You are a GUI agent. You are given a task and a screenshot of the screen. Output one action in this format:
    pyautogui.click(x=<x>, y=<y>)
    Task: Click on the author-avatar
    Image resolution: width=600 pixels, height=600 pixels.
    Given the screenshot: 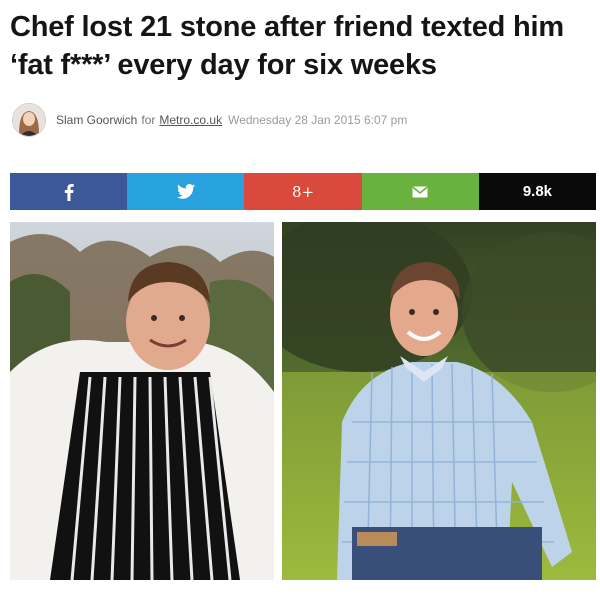 What is the action you would take?
    pyautogui.click(x=29, y=120)
    